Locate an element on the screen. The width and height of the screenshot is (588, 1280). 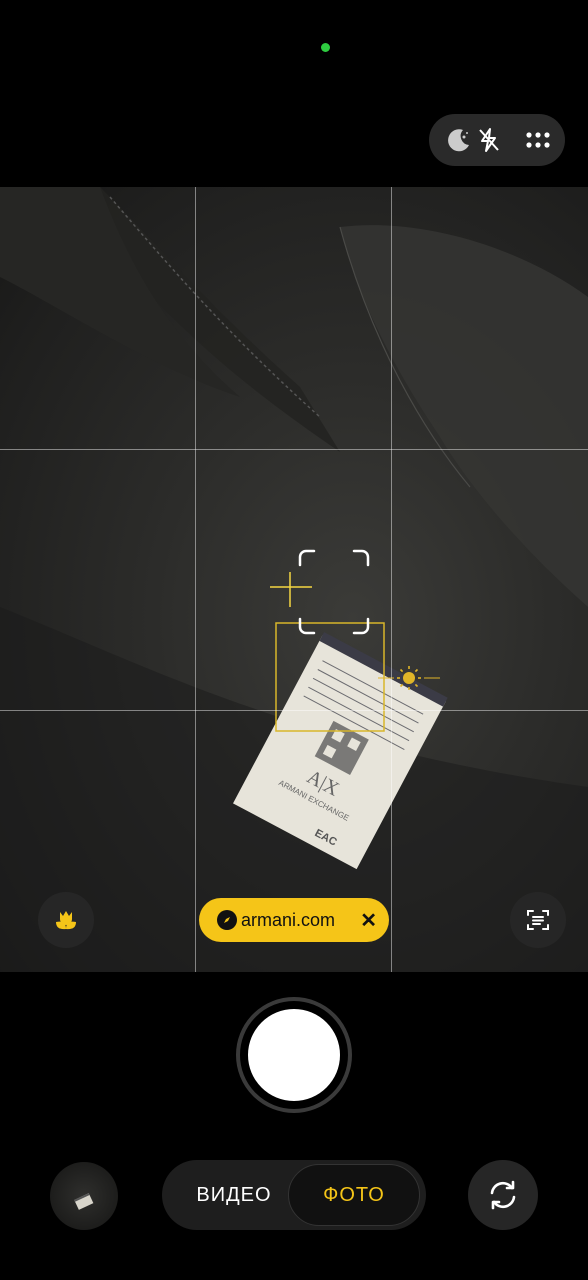
switch-camera-button is located at coordinates (503, 1195).